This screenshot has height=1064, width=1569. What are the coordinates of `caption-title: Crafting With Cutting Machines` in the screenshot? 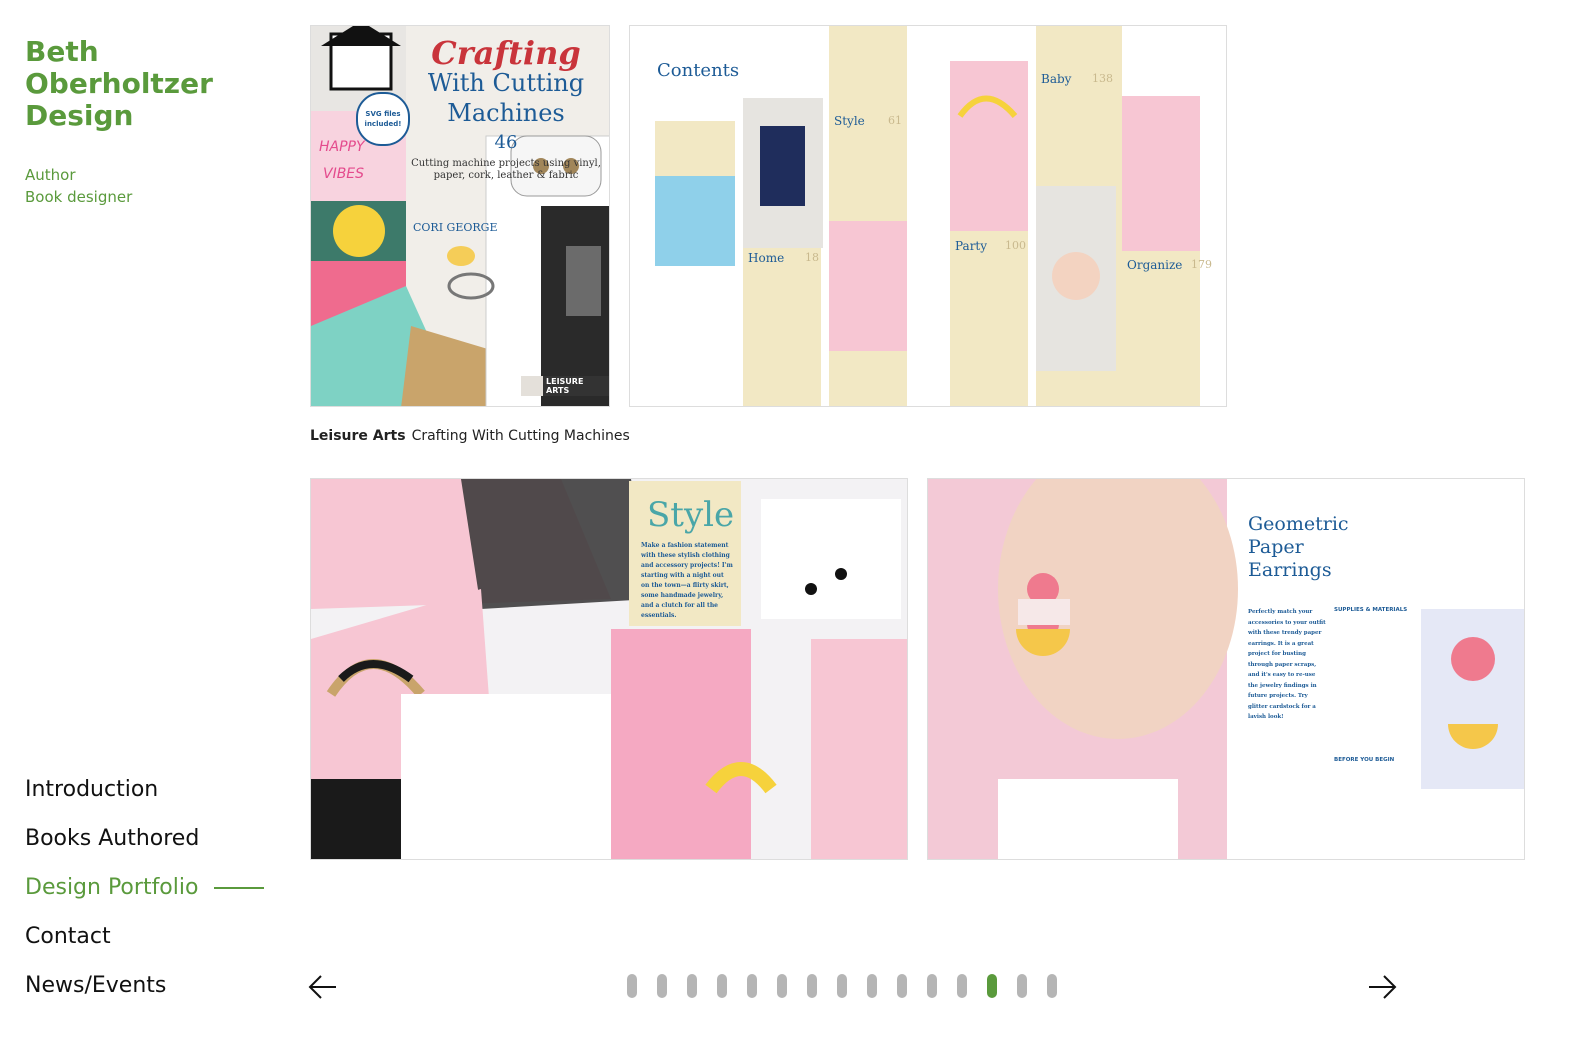 It's located at (520, 436).